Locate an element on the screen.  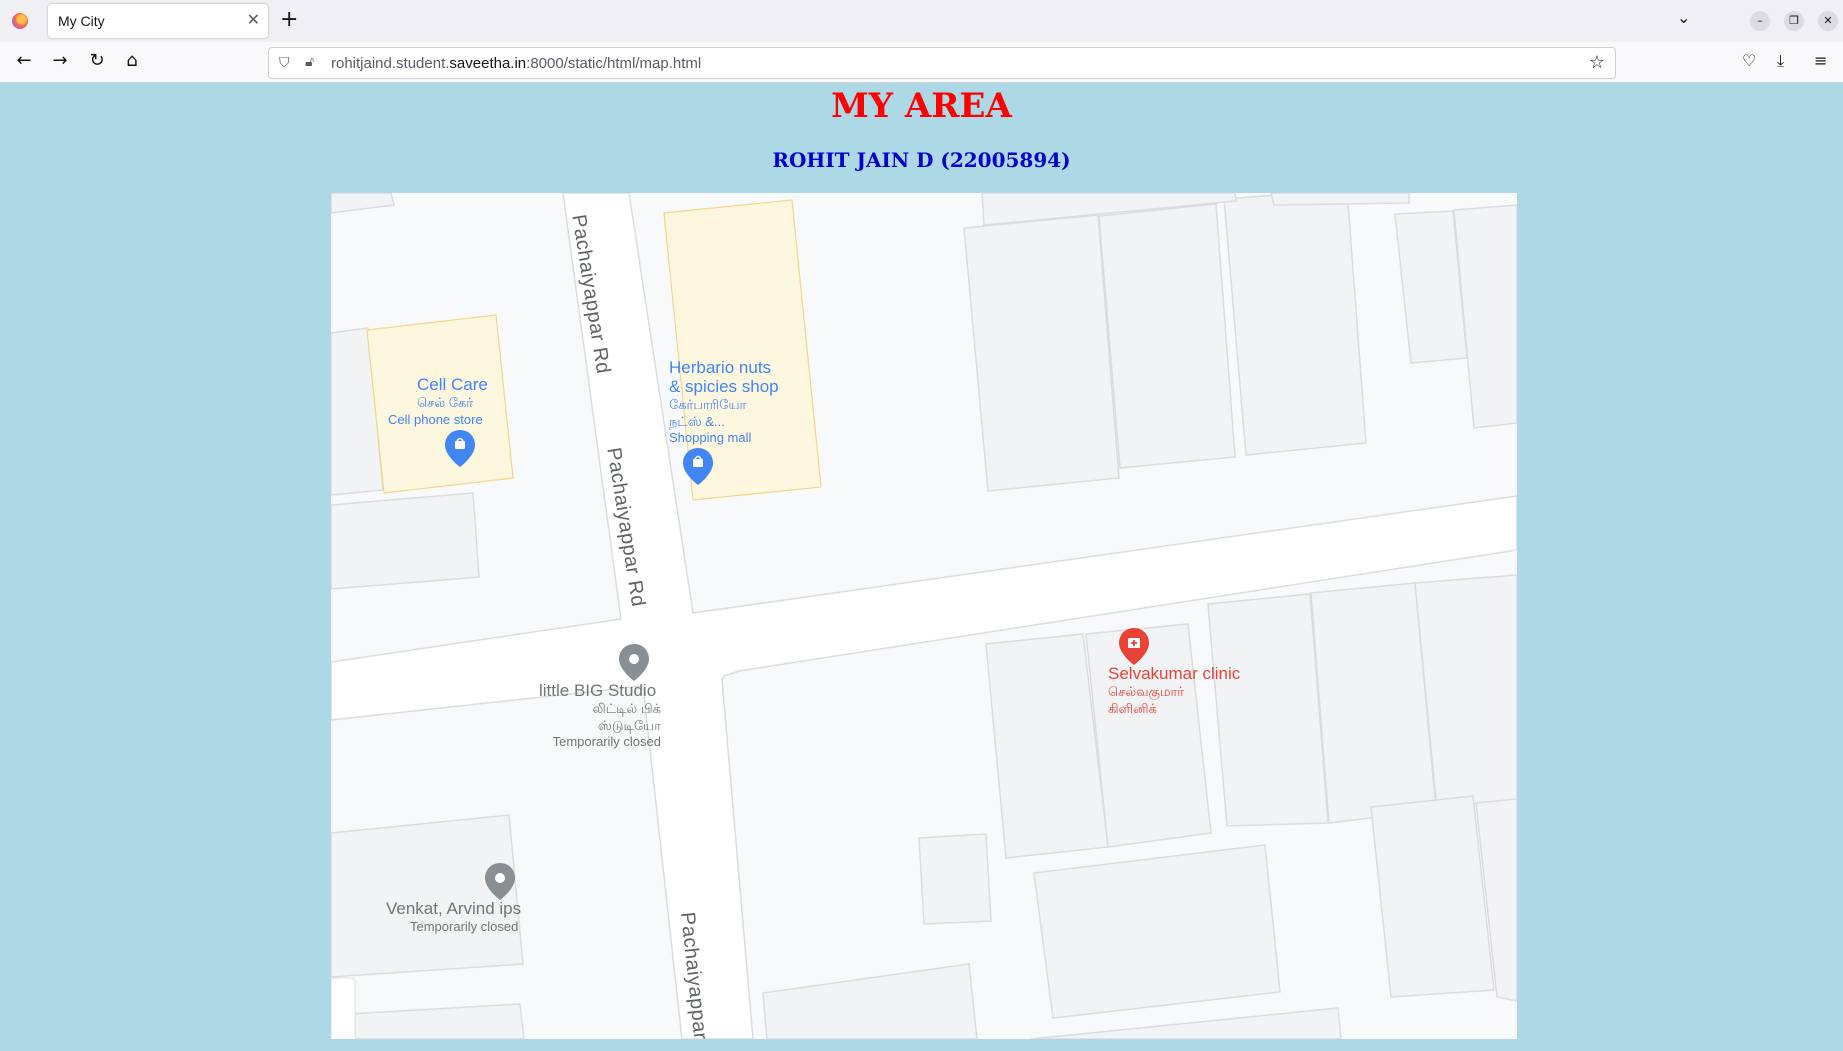
minimize-icon: – is located at coordinates (1760, 21).